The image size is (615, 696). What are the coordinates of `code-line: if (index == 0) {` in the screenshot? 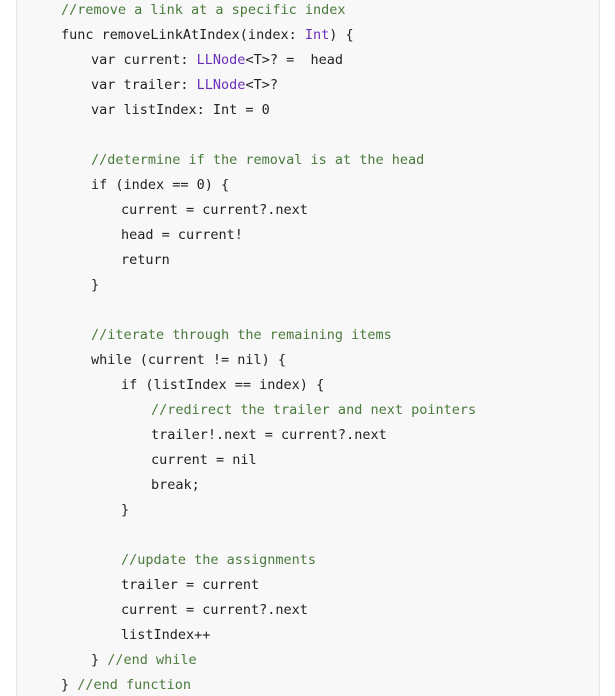 It's located at (160, 185).